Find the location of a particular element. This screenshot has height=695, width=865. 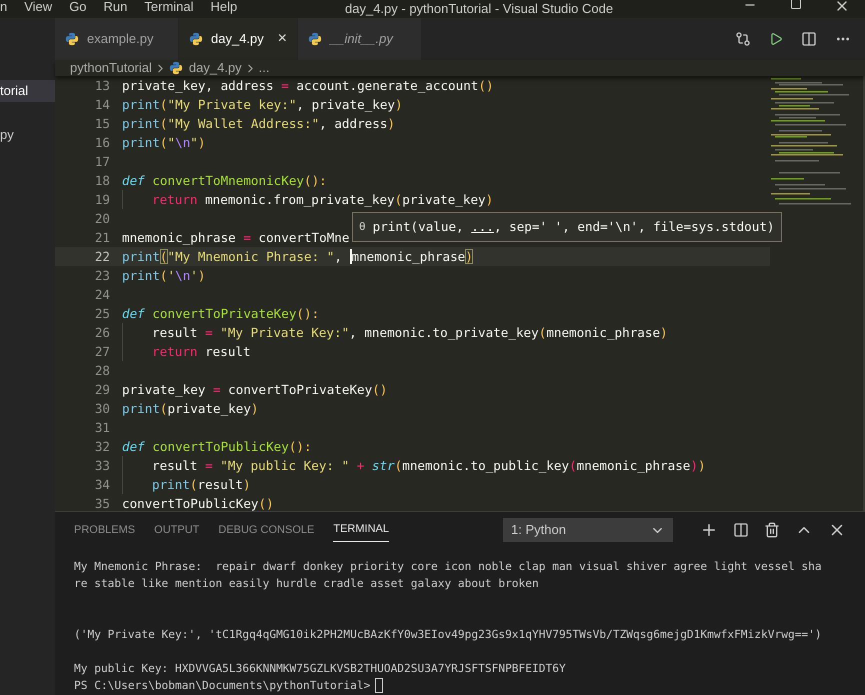

line-number: 25 is located at coordinates (102, 314).